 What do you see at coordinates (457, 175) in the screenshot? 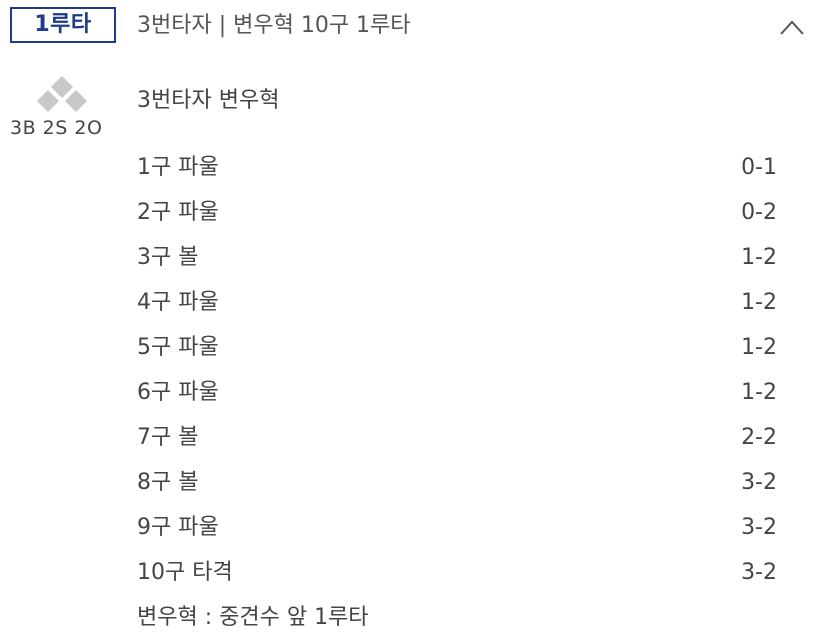
I see `pitch-row: 1구 파울 0-1` at bounding box center [457, 175].